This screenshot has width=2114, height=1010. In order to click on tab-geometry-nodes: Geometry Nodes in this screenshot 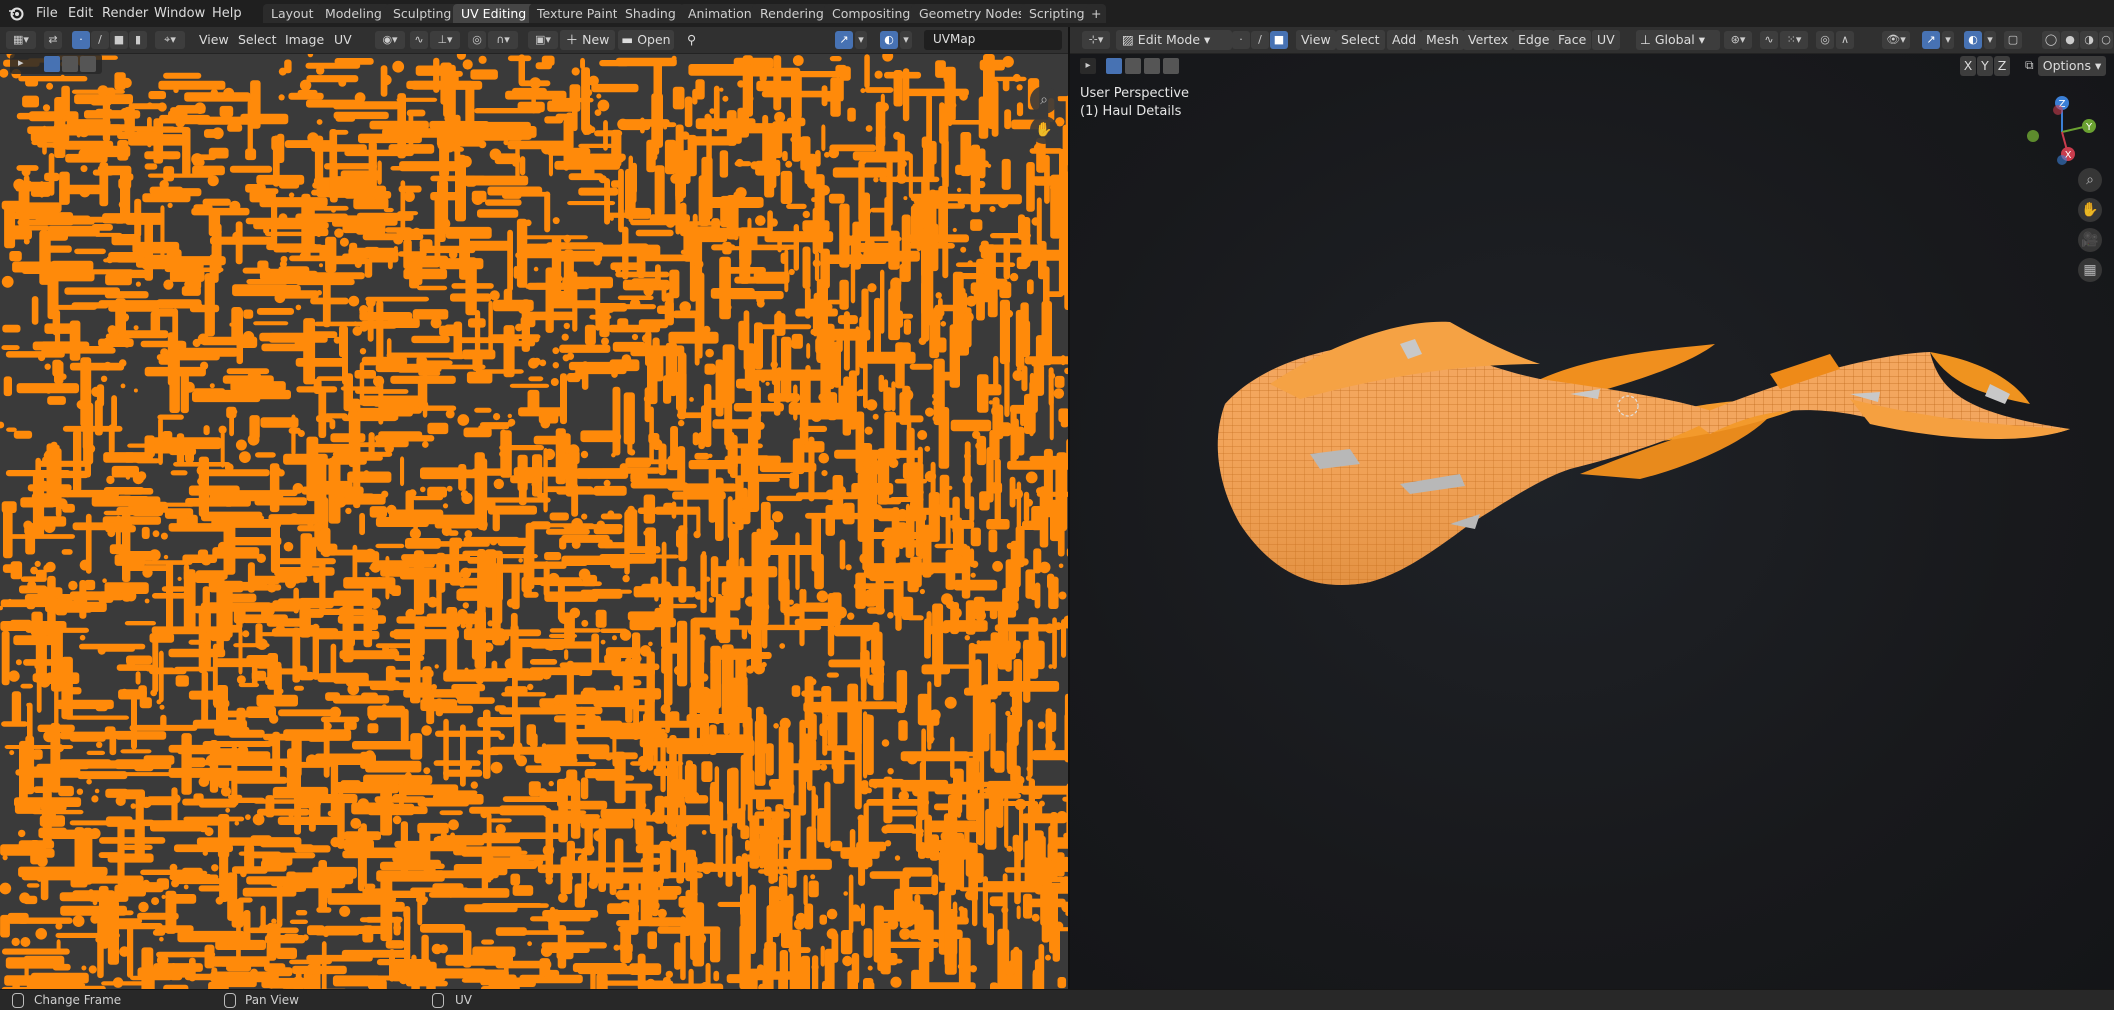, I will do `click(971, 13)`.